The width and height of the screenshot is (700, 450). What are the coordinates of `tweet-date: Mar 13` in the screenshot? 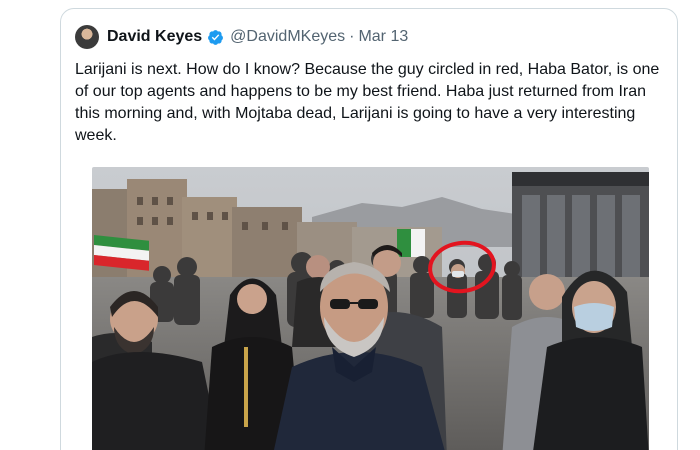 It's located at (383, 37).